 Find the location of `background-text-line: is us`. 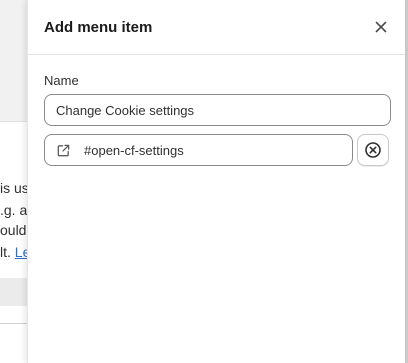

background-text-line: is us is located at coordinates (14, 188).